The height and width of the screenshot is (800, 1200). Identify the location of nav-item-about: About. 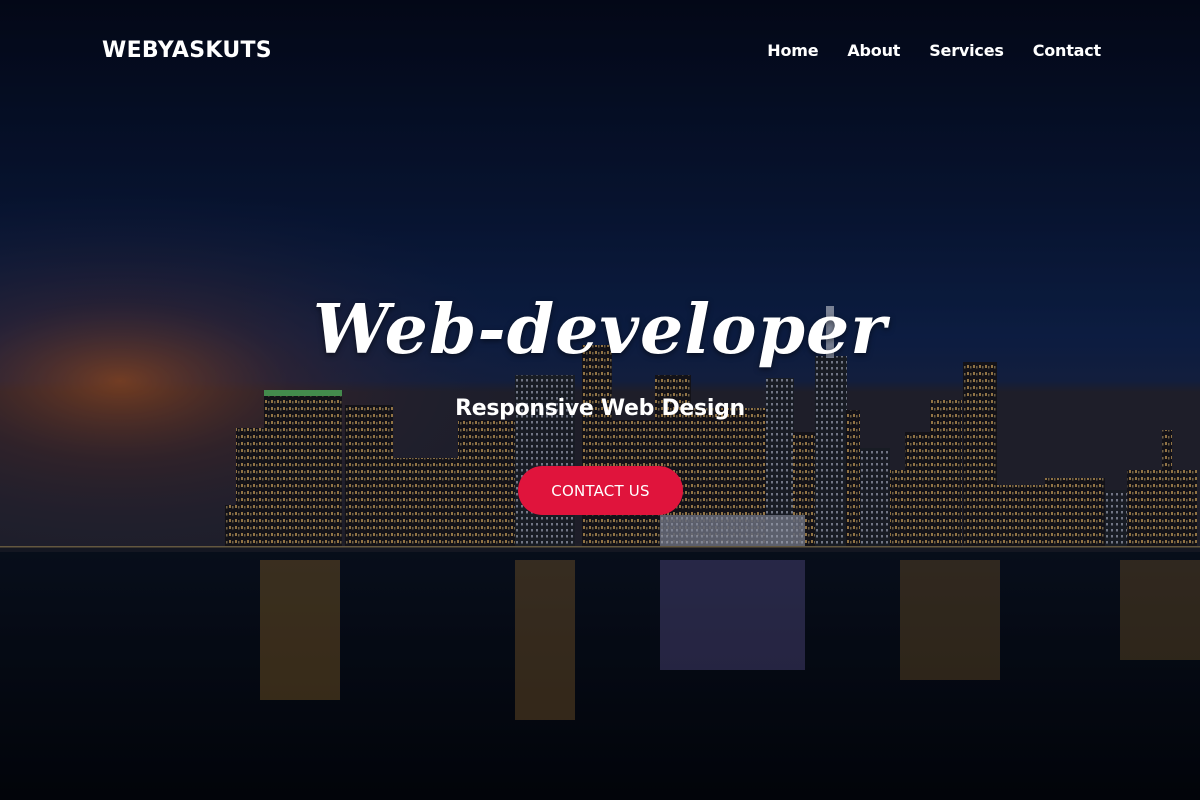
(873, 51).